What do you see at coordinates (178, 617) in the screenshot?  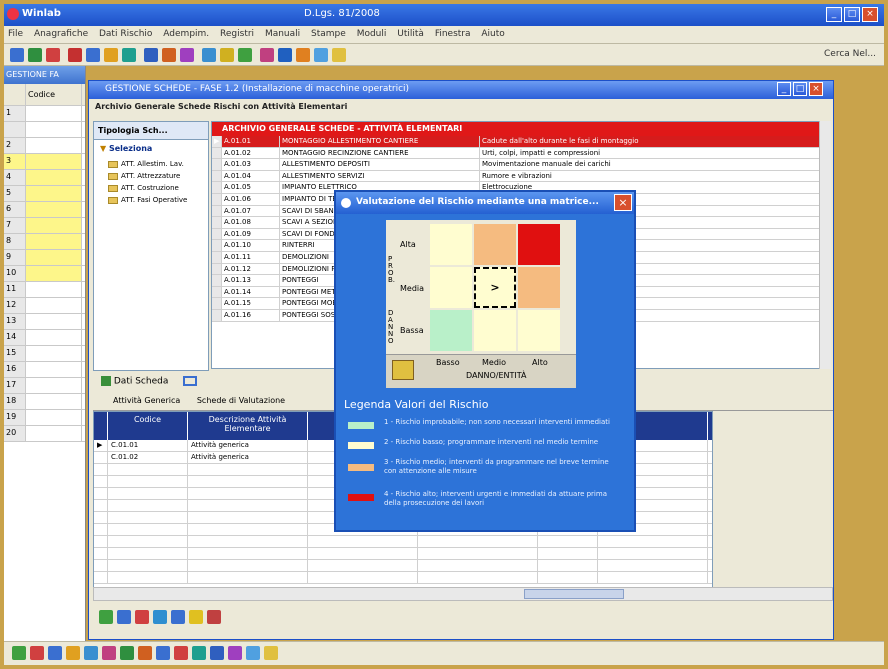 I see `save-record-icon` at bounding box center [178, 617].